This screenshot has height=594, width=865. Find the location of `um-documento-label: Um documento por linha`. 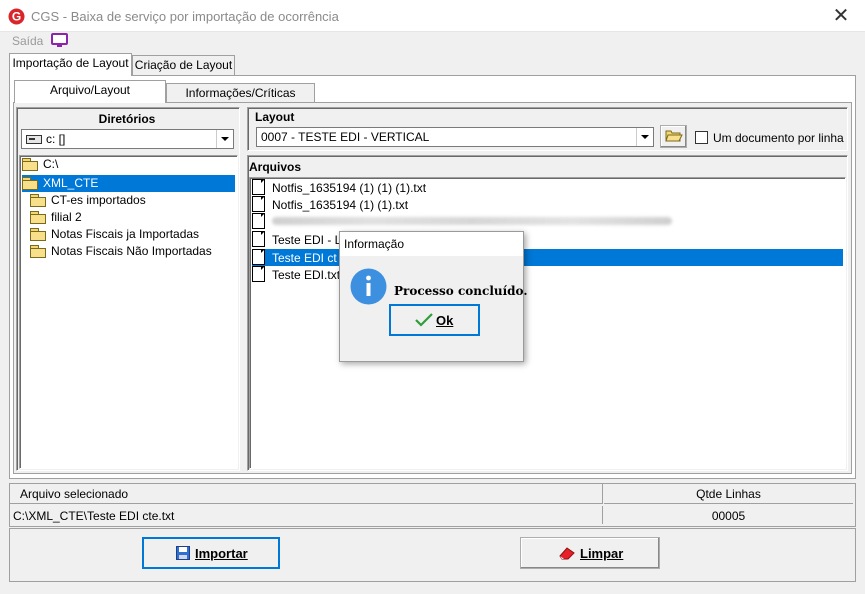

um-documento-label: Um documento por linha is located at coordinates (778, 138).